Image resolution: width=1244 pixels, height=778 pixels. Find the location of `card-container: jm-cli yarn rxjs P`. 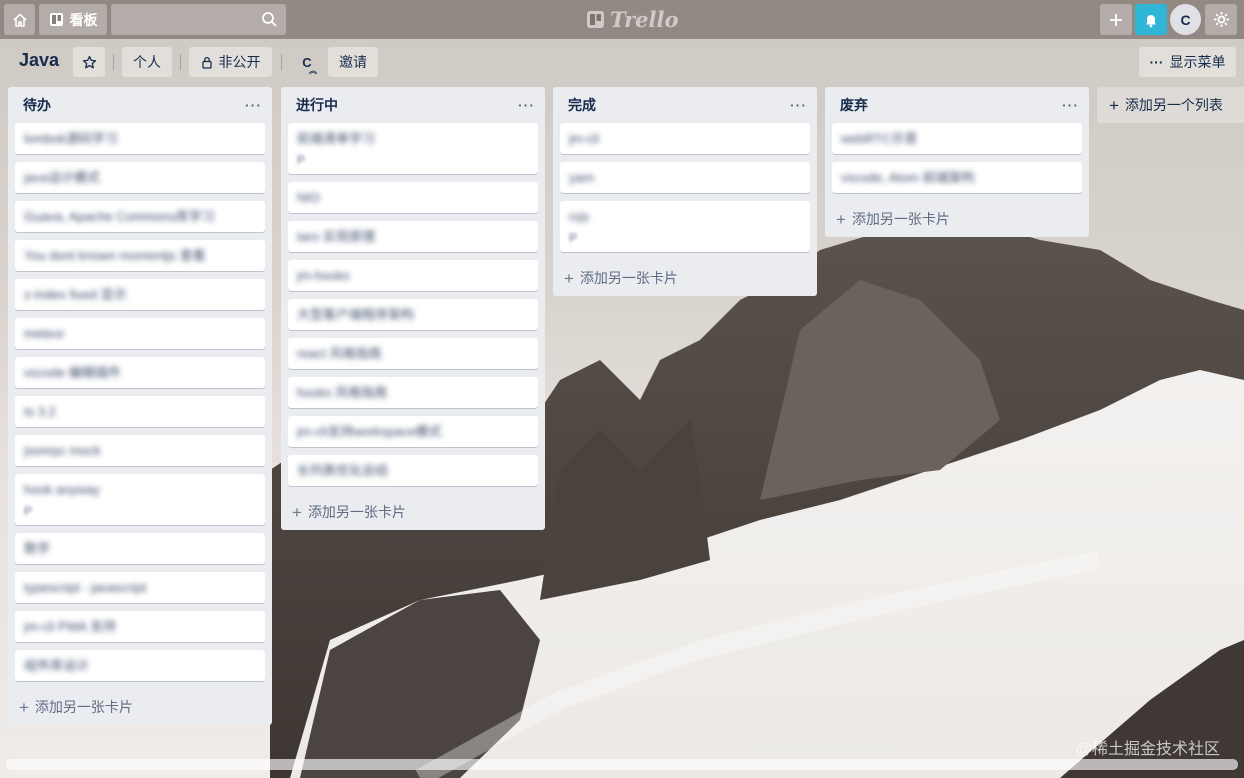

card-container: jm-cli yarn rxjs P is located at coordinates (685, 187).